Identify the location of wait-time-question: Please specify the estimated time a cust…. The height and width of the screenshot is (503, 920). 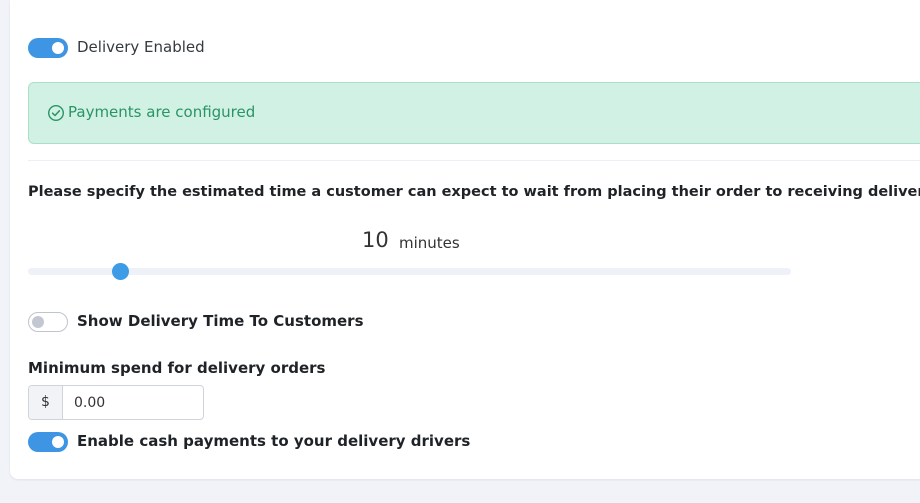
(474, 192).